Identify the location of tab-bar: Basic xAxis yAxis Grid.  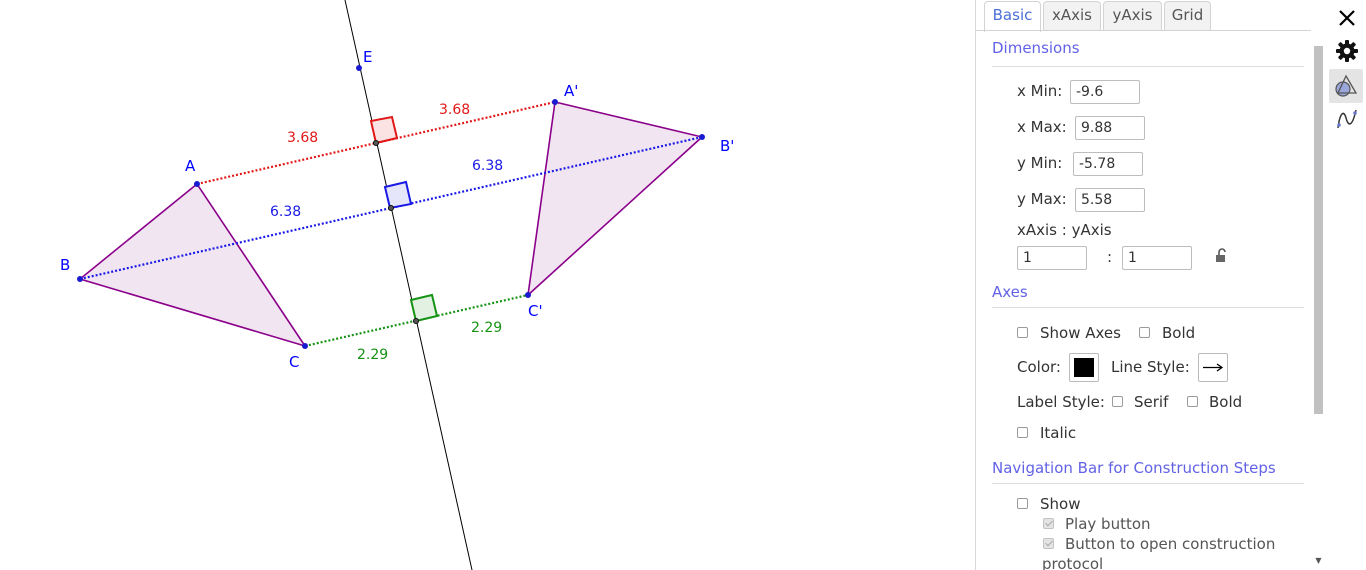
(1151, 16).